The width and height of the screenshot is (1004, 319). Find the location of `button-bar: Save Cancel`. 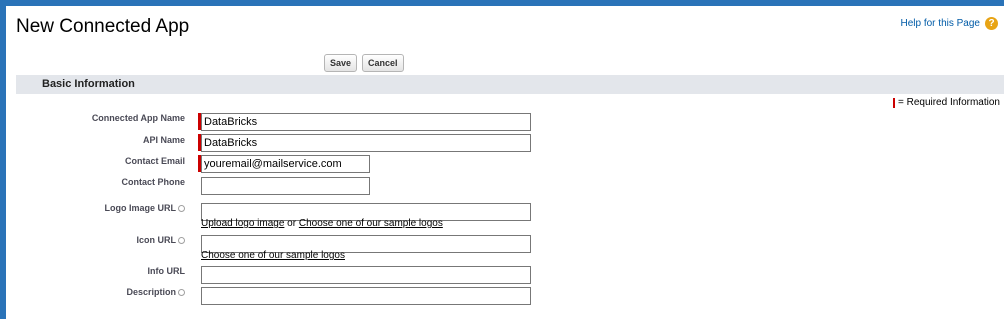

button-bar: Save Cancel is located at coordinates (364, 63).